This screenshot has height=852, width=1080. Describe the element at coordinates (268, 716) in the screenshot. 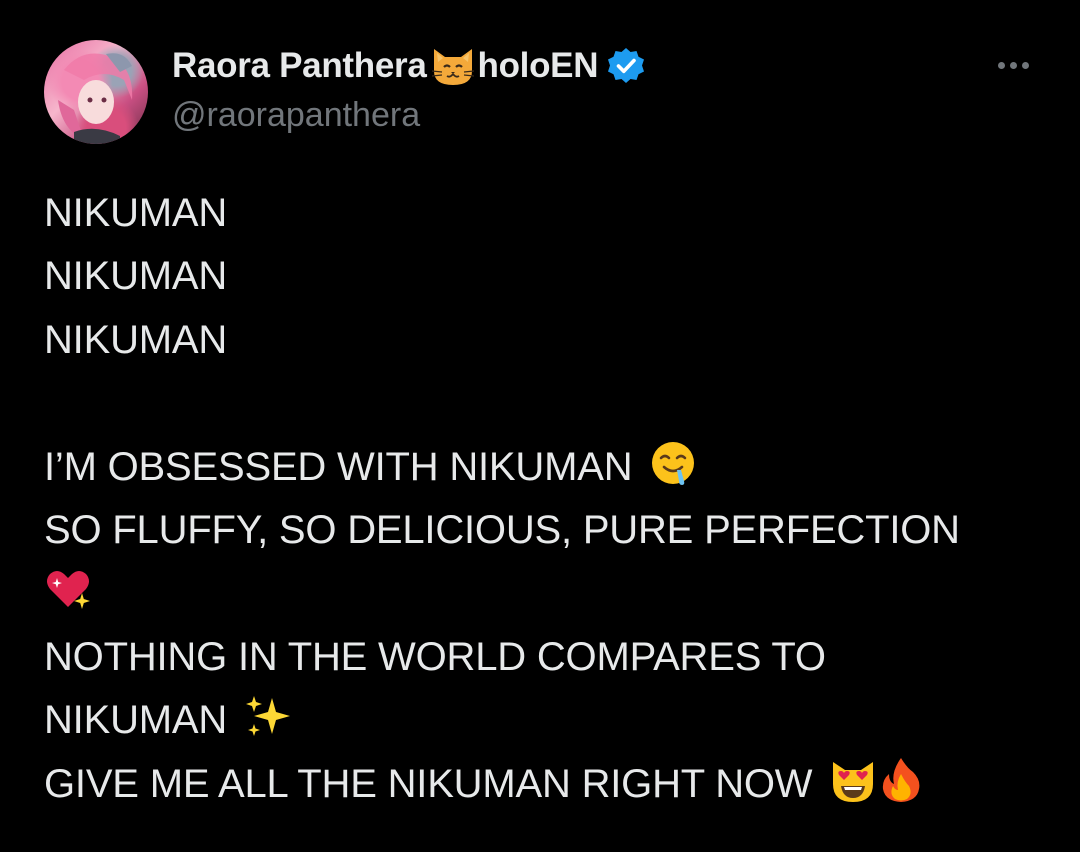

I see `sparkles-icon` at that location.